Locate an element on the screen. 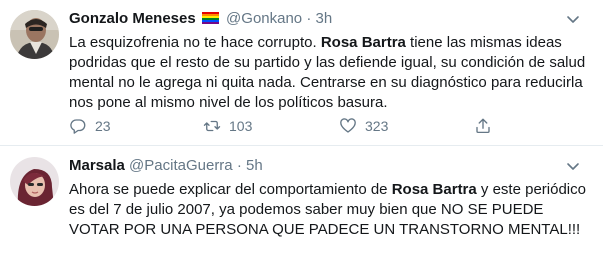 This screenshot has width=603, height=261. reply-button: 23 is located at coordinates (90, 126).